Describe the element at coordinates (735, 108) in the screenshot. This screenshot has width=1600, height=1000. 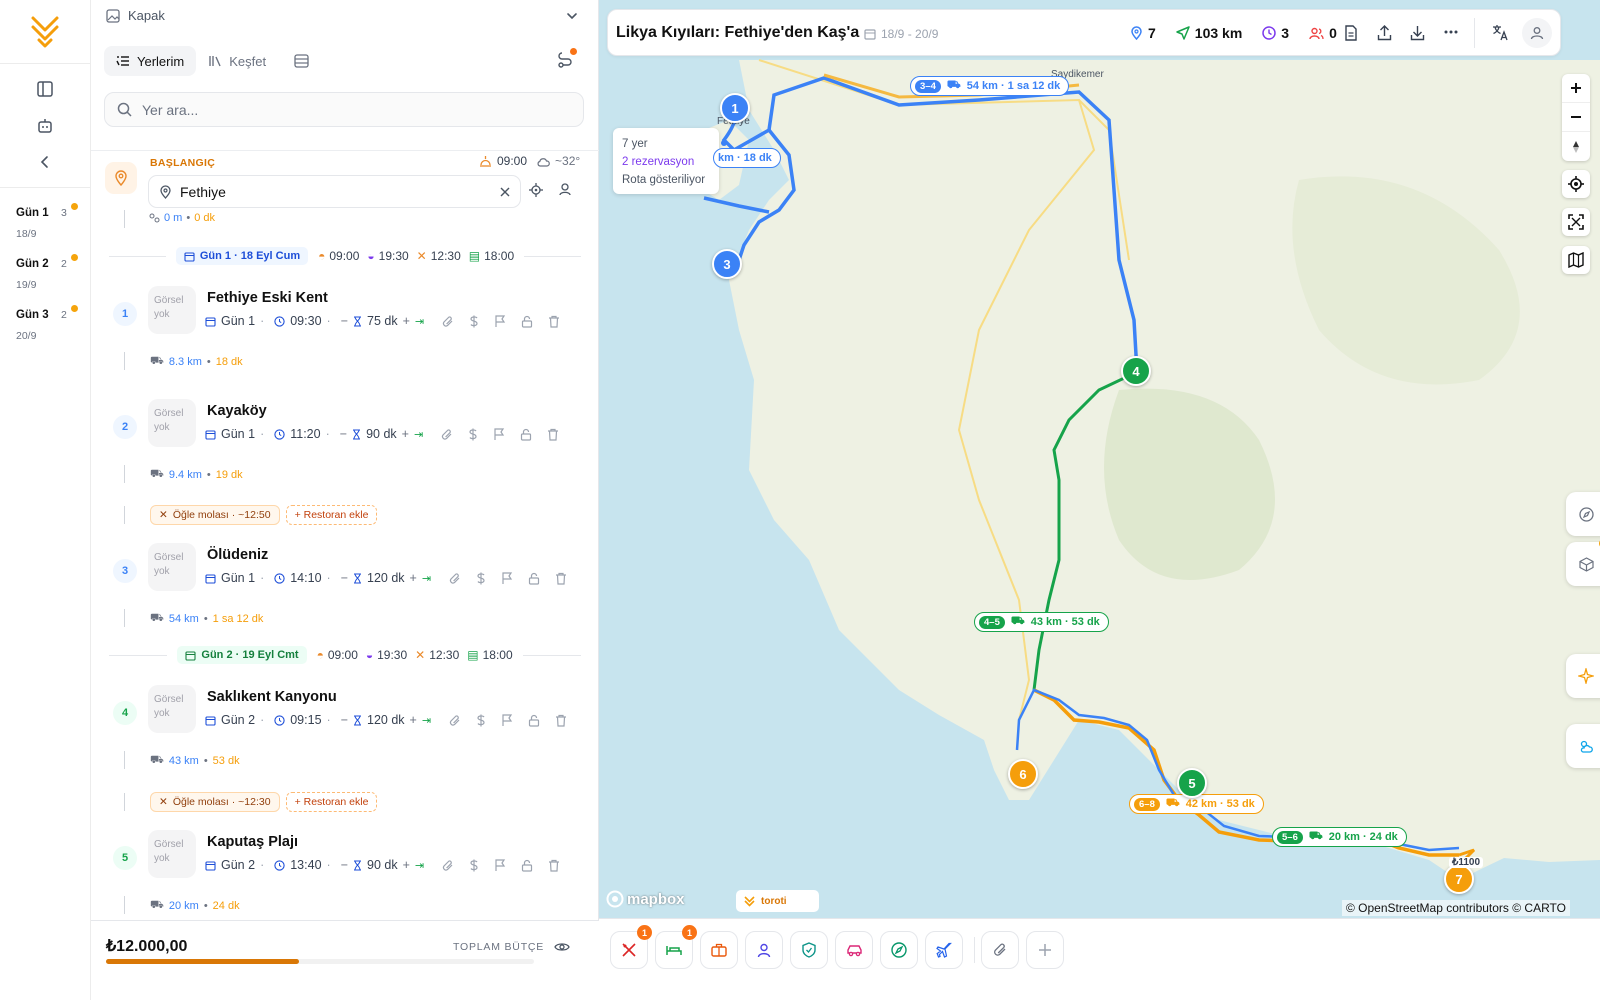
I see `map-marker-1: 1` at that location.